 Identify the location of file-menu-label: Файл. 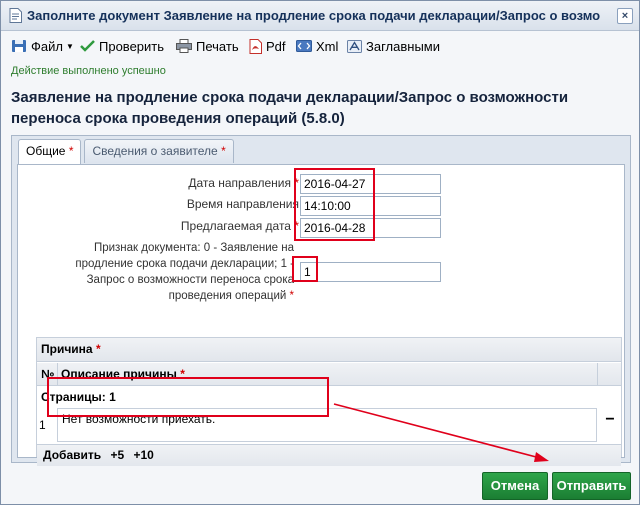
(47, 46).